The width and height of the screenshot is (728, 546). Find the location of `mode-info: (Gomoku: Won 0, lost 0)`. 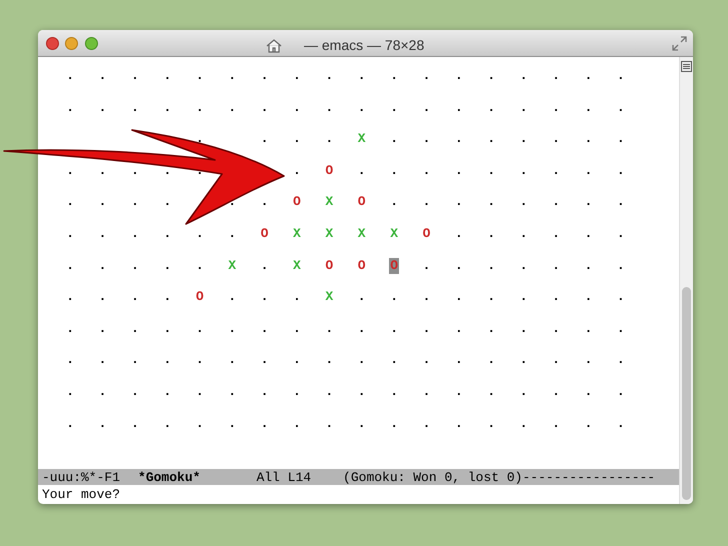

mode-info: (Gomoku: Won 0, lost 0) is located at coordinates (432, 477).